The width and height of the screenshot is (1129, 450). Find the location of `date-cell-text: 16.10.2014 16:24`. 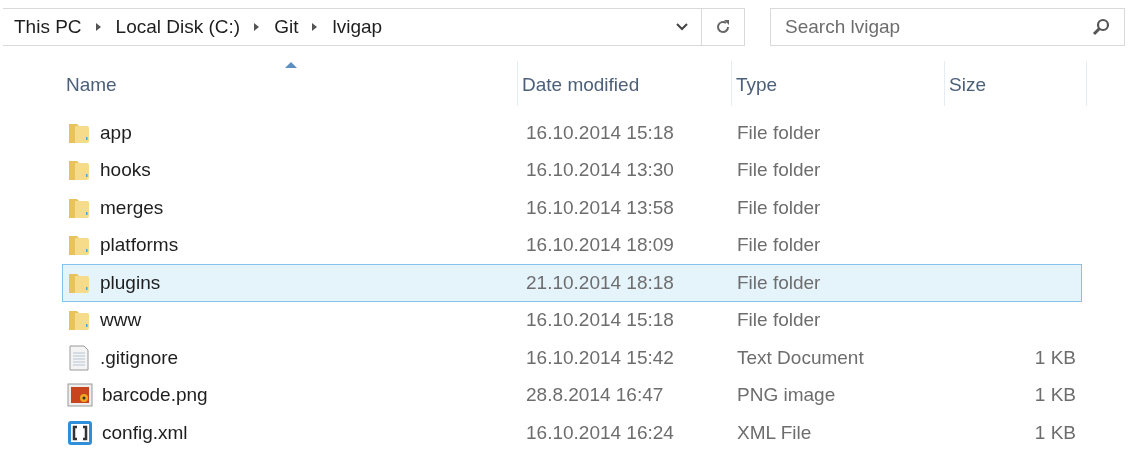

date-cell-text: 16.10.2014 16:24 is located at coordinates (600, 432).